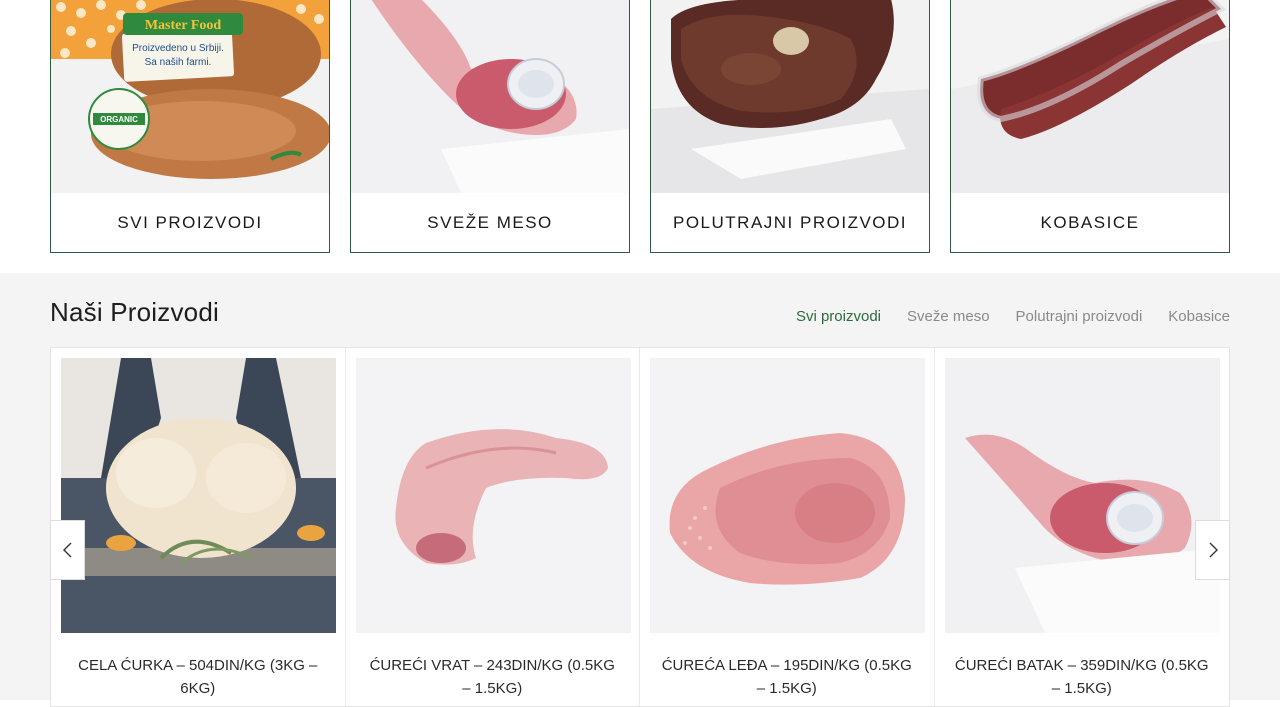 The image size is (1280, 707). I want to click on product-card: CELA ĆURKA – 504DIN/KG (3KG – 6KG), so click(198, 527).